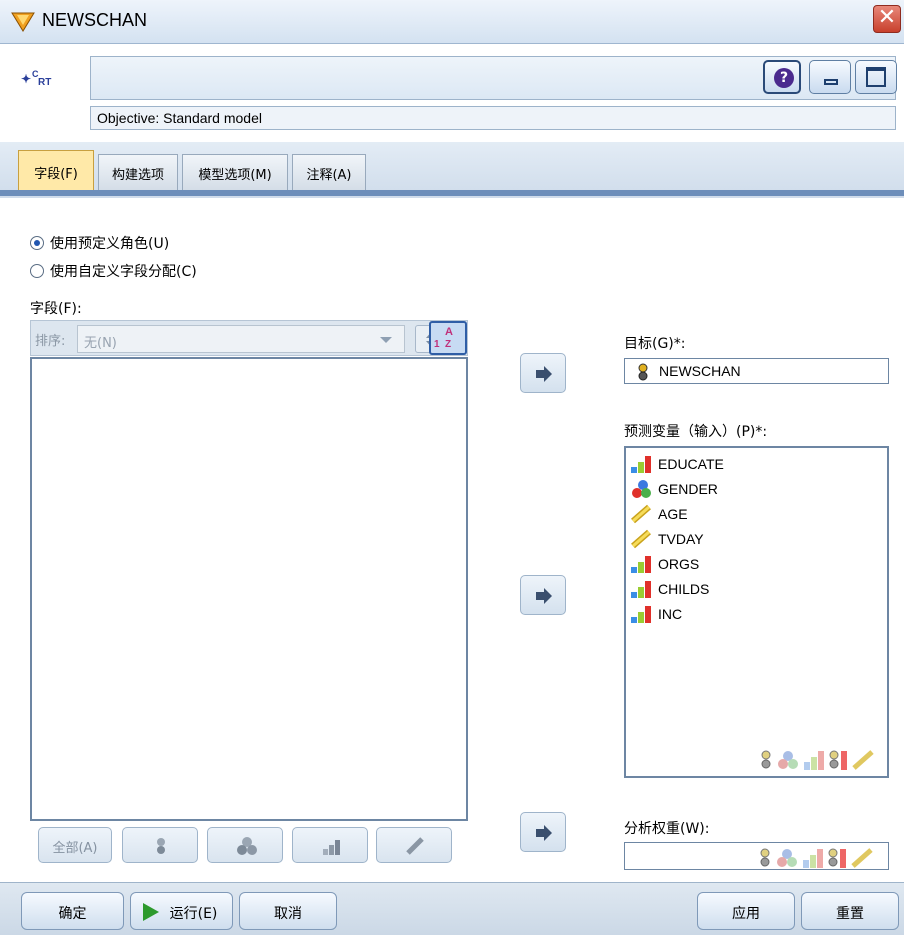 The width and height of the screenshot is (904, 935). Describe the element at coordinates (37, 271) in the screenshot. I see `radio-button-unchecked` at that location.